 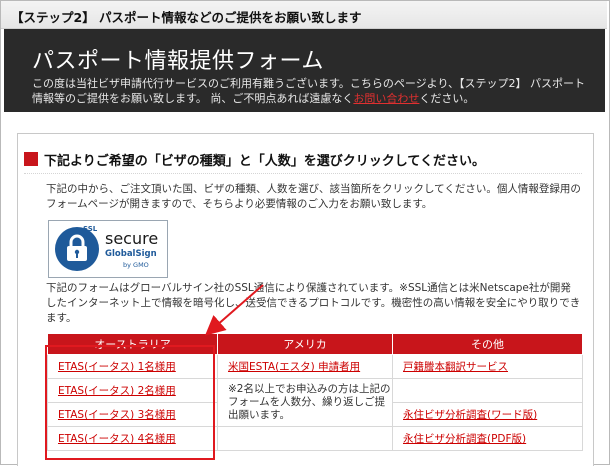 I want to click on table-cell: 永住ビザ分析調査(PDF版), so click(x=487, y=438).